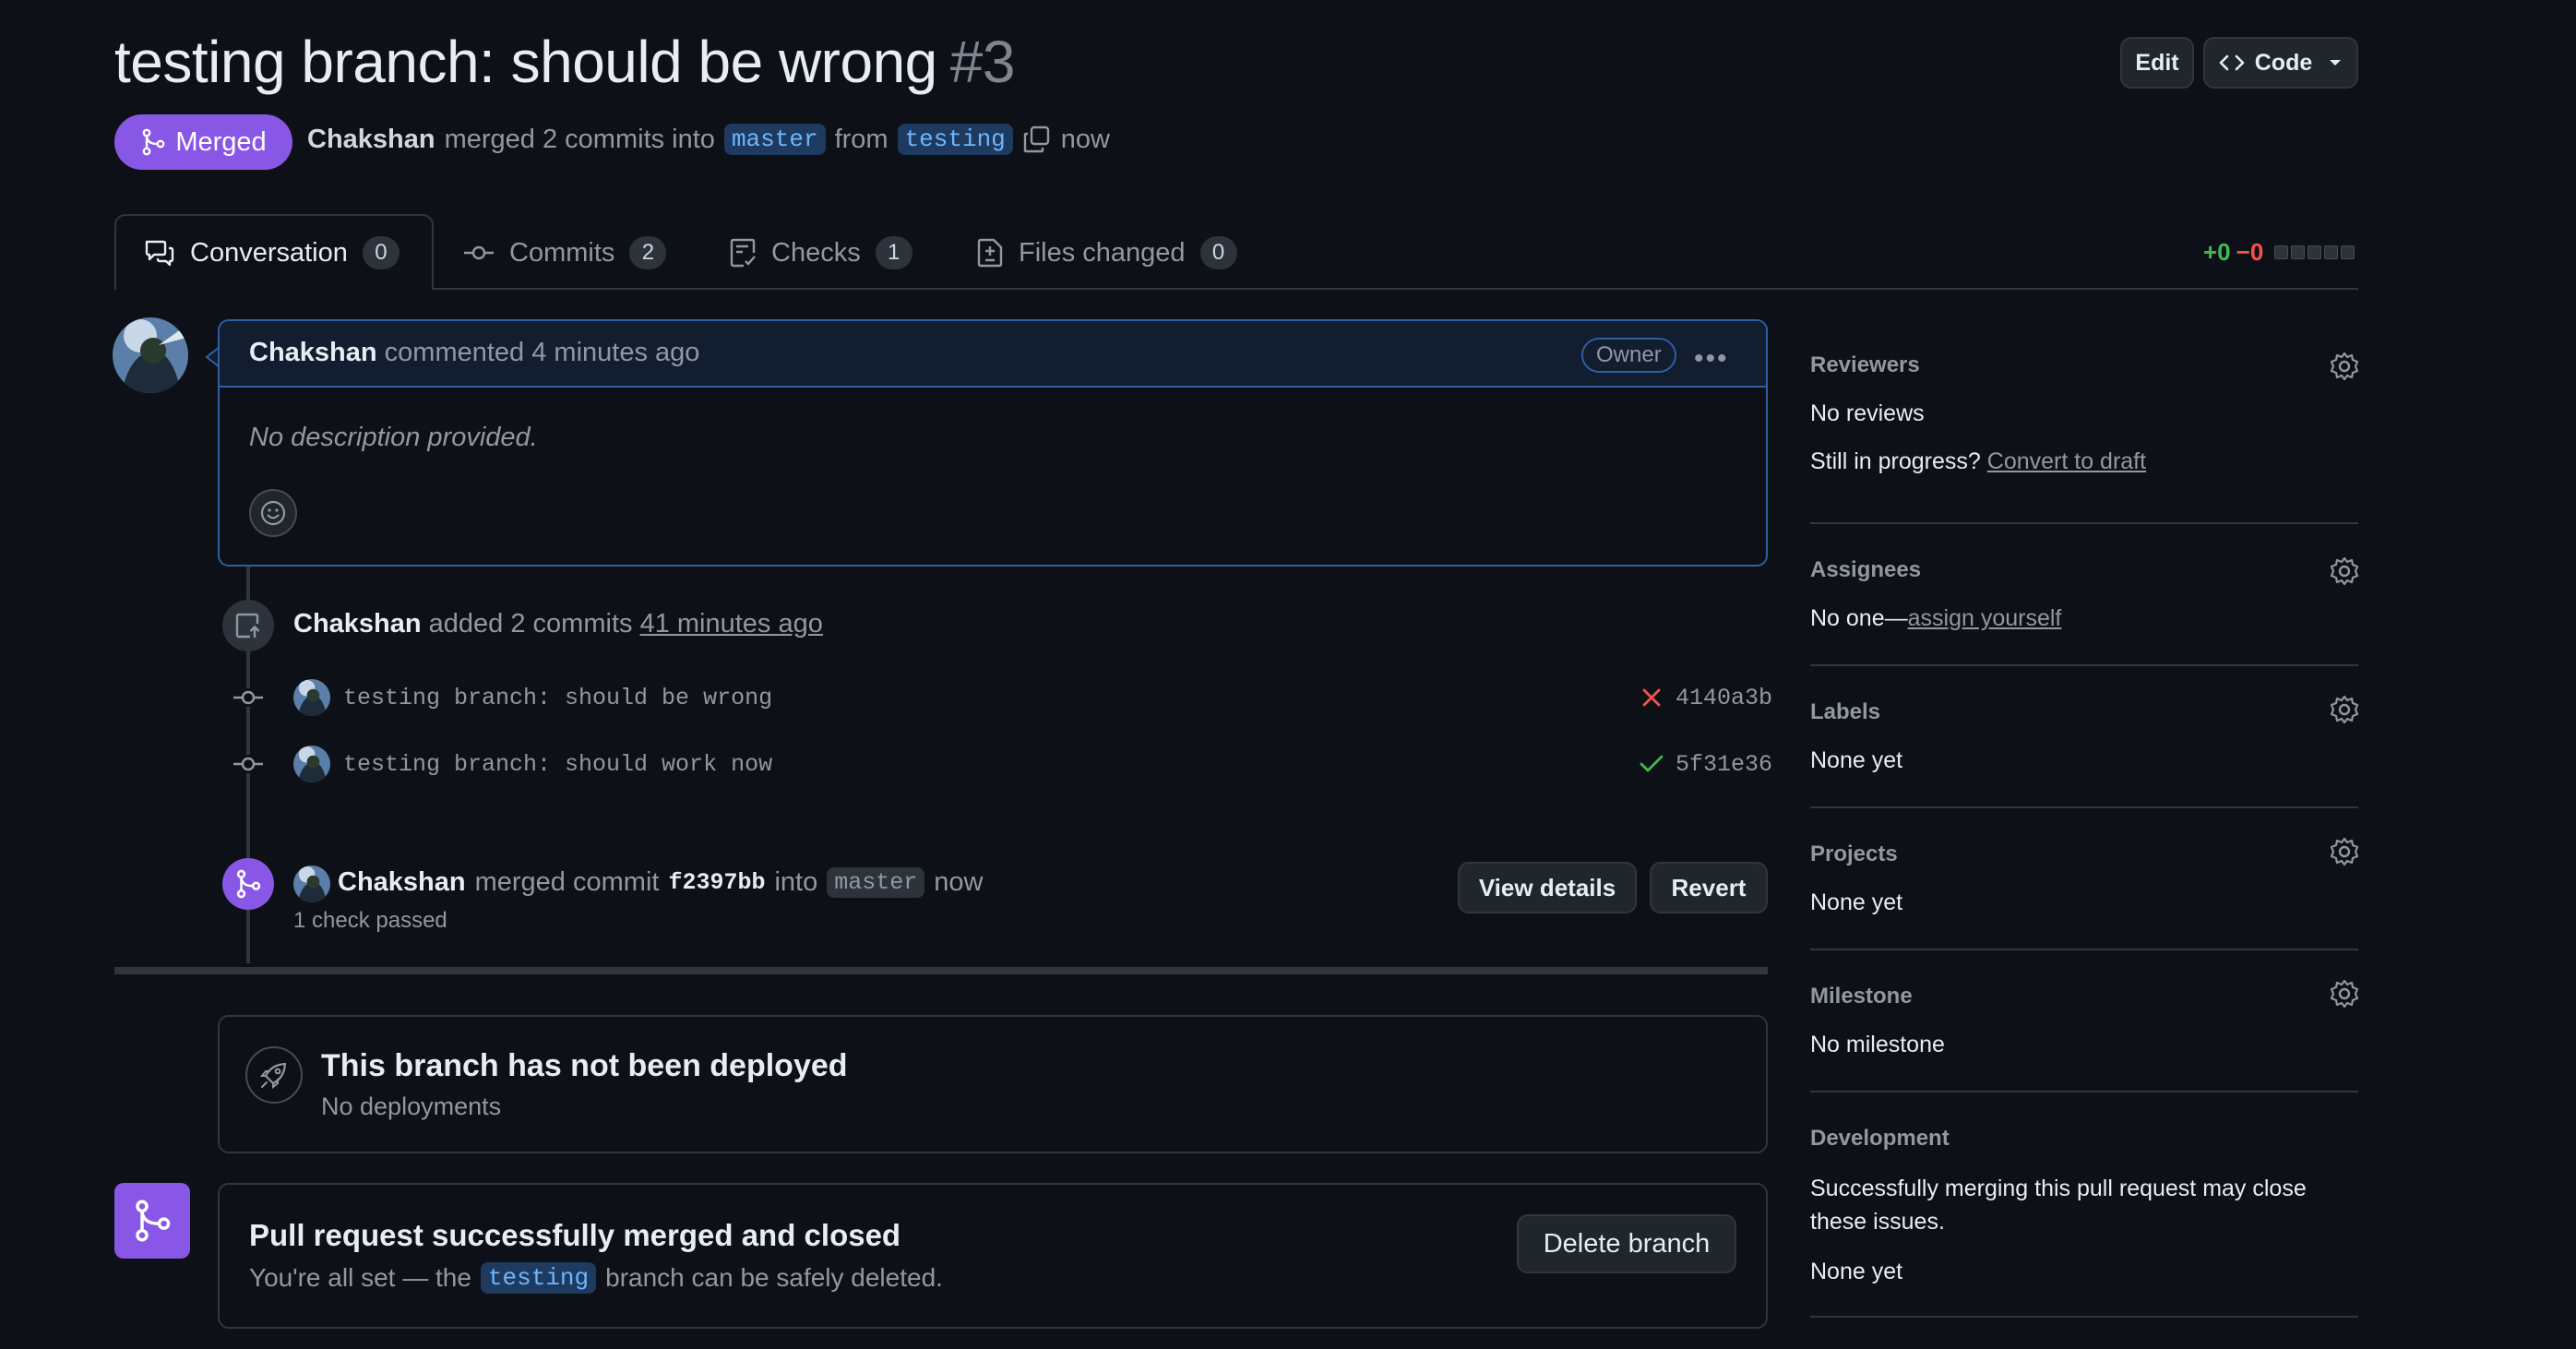 The width and height of the screenshot is (2576, 1349). I want to click on rocket-icon-frame, so click(274, 1075).